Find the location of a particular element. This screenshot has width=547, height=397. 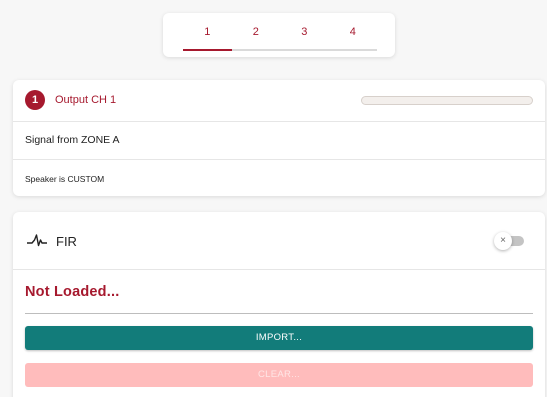

signal-source-text: Signal from ZONE A is located at coordinates (72, 140).